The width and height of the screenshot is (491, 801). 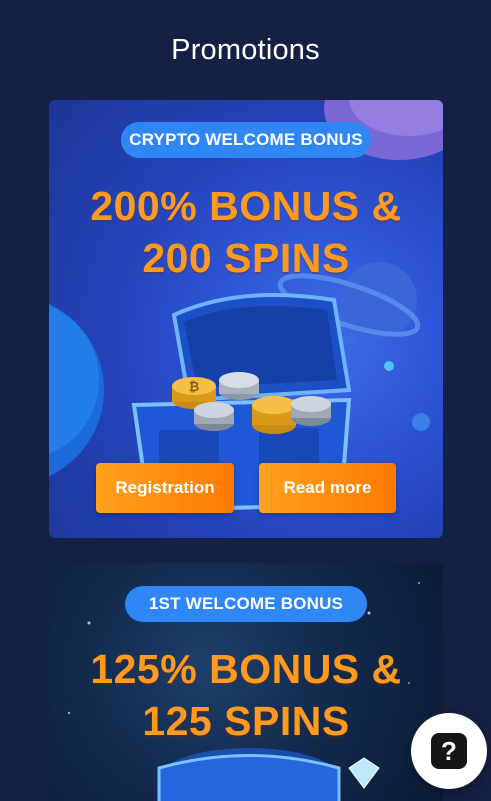 I want to click on promo-headline-line-2: 125 SPINS, so click(x=246, y=721).